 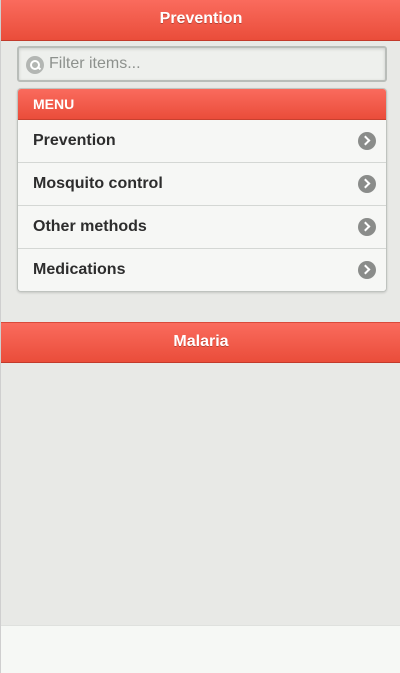 I want to click on filter-bar, so click(x=202, y=64).